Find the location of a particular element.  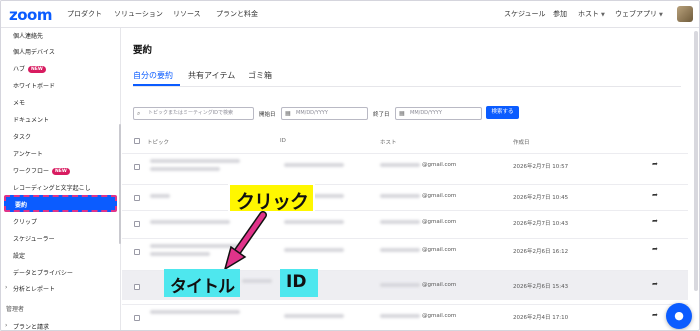

avatar is located at coordinates (685, 14).